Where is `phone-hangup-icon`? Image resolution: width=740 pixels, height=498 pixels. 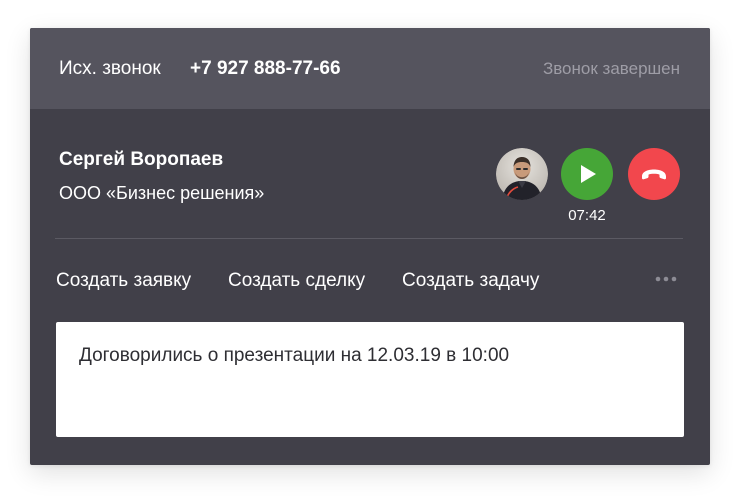
phone-hangup-icon is located at coordinates (654, 174).